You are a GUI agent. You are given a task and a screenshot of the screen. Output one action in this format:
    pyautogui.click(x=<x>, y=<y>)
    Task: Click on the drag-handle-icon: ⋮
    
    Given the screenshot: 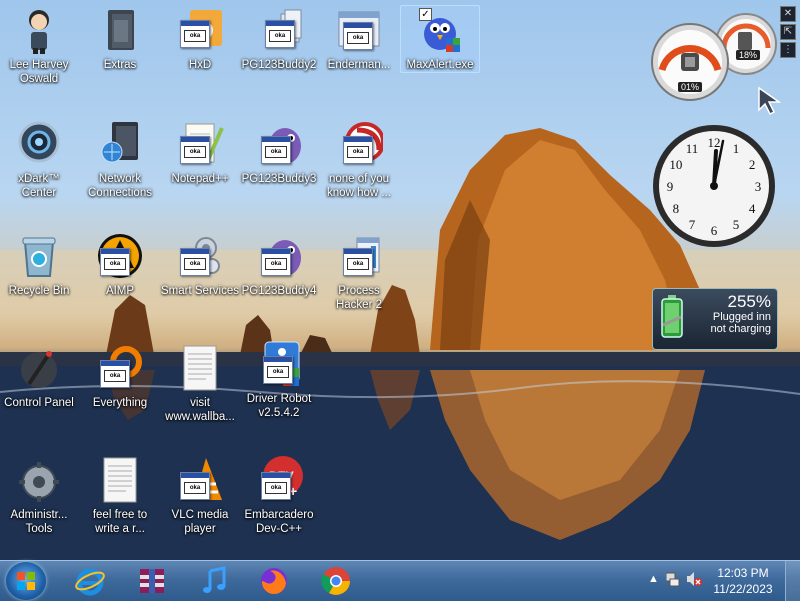 What is the action you would take?
    pyautogui.click(x=788, y=50)
    